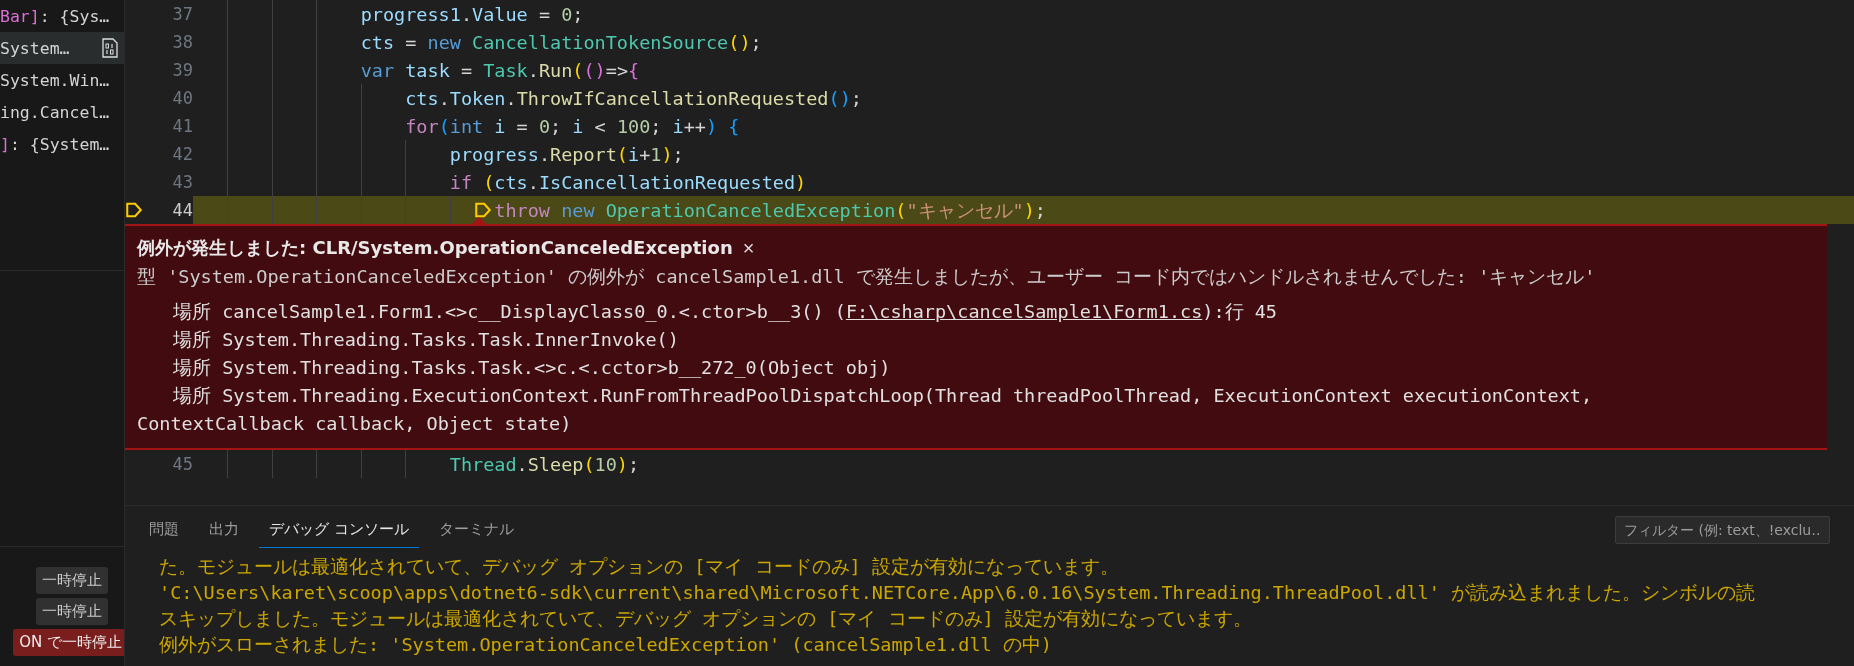 The width and height of the screenshot is (1854, 666). What do you see at coordinates (182, 98) in the screenshot?
I see `line-number: 40` at bounding box center [182, 98].